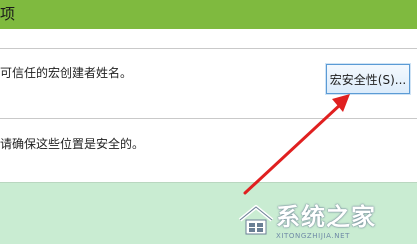 The height and width of the screenshot is (244, 417). I want to click on house-logo-icon, so click(256, 220).